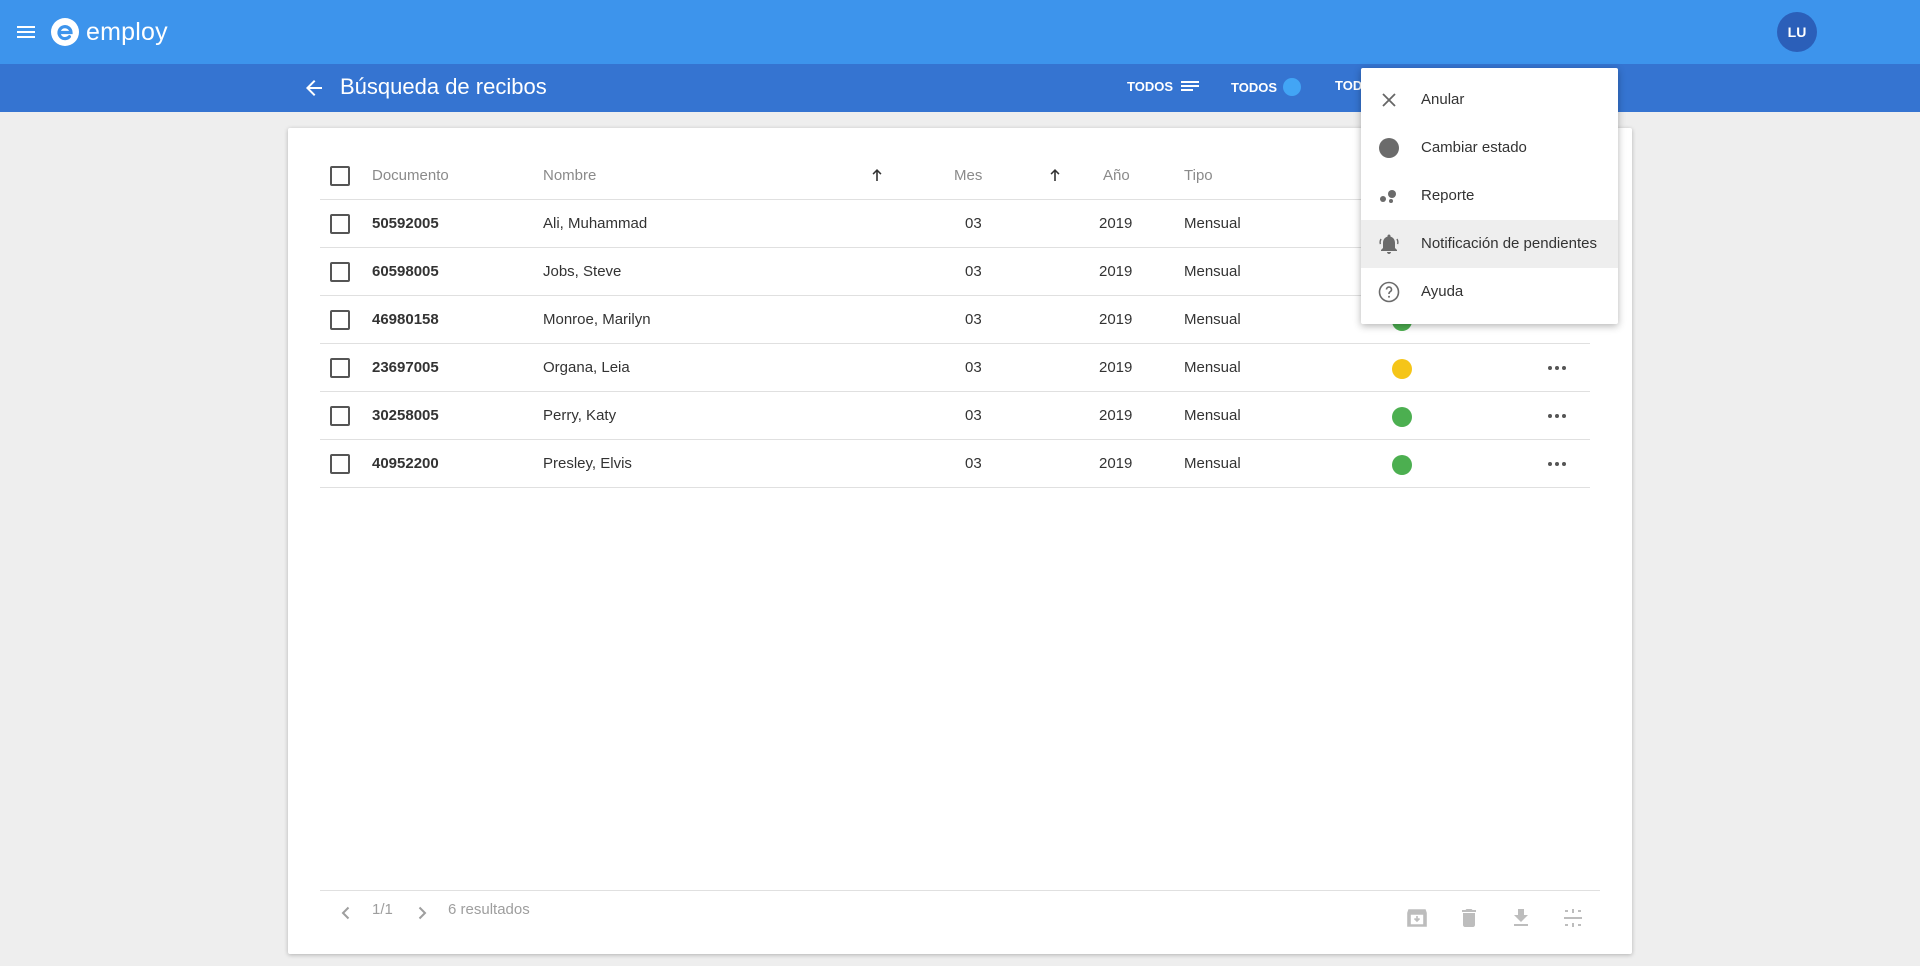 This screenshot has height=966, width=1920. Describe the element at coordinates (955, 368) in the screenshot. I see `table-row: 23697005 Organa, Leia 03 2019 Mensual` at that location.